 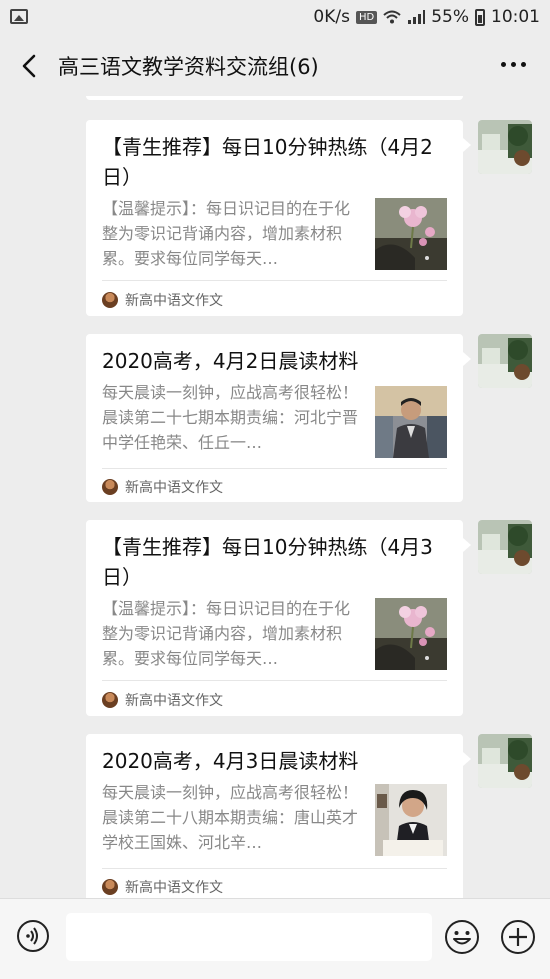 I want to click on status-right: 0K/s HD 55% 10:01, so click(x=426, y=17).